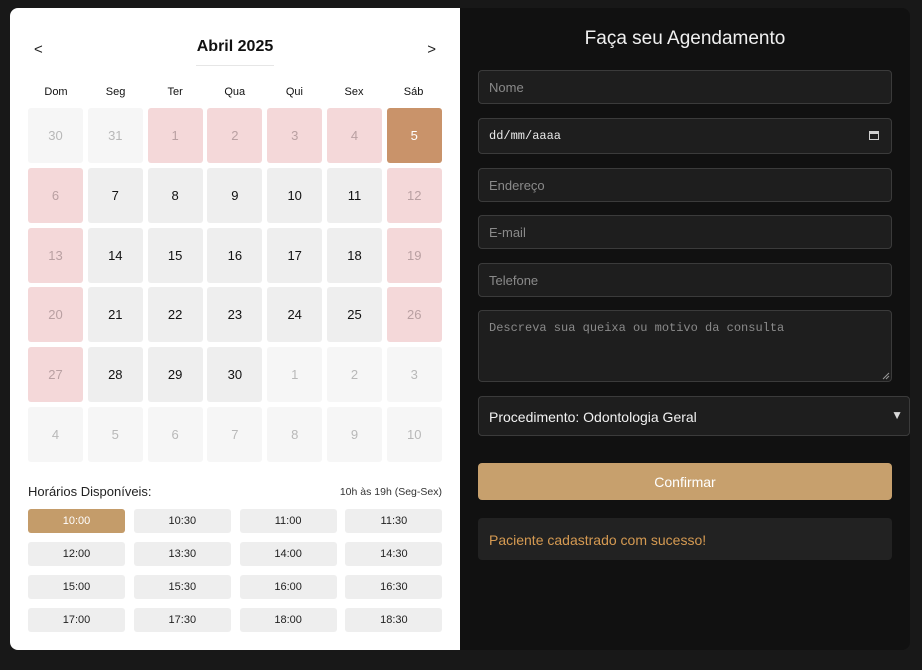  What do you see at coordinates (235, 255) in the screenshot?
I see `calendar-day: 16` at bounding box center [235, 255].